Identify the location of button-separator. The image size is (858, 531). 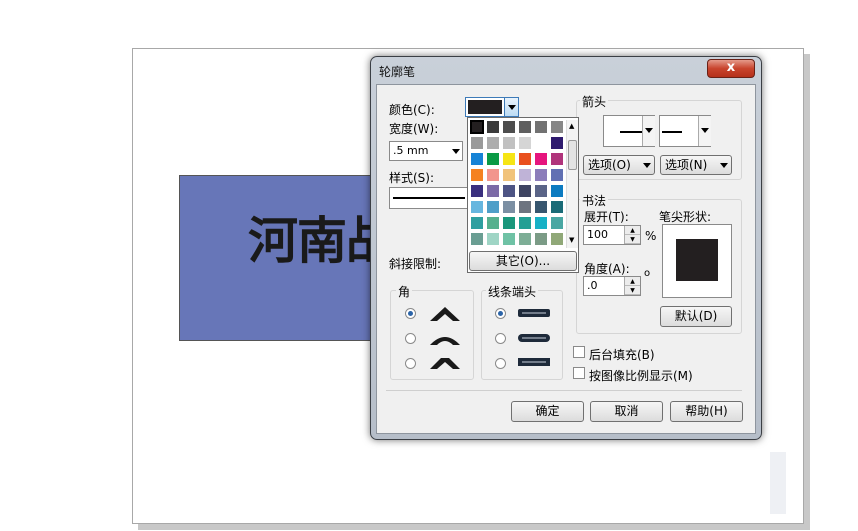
(564, 390).